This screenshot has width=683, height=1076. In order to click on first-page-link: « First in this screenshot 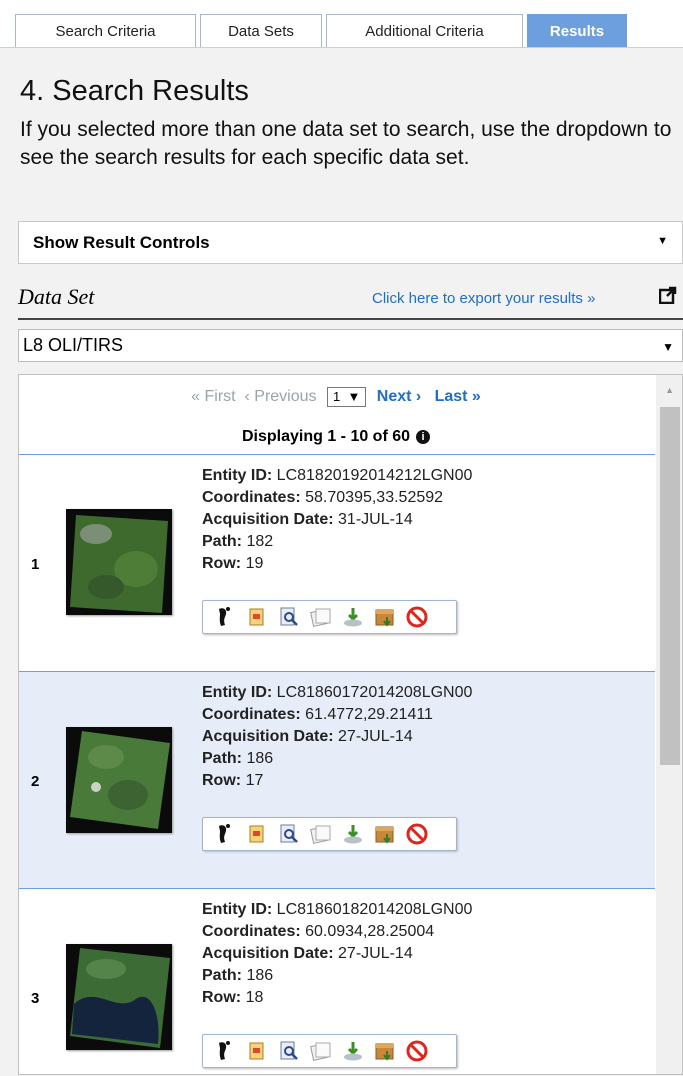, I will do `click(213, 396)`.